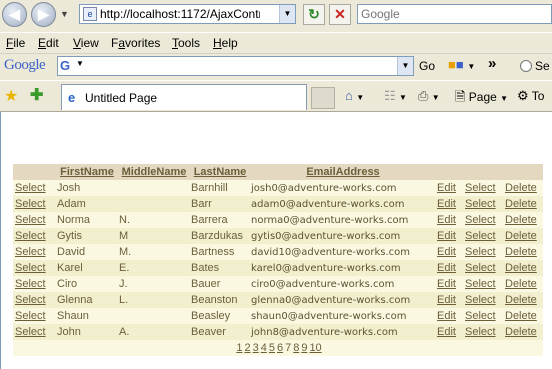  I want to click on pager-page-link: 8, so click(296, 348).